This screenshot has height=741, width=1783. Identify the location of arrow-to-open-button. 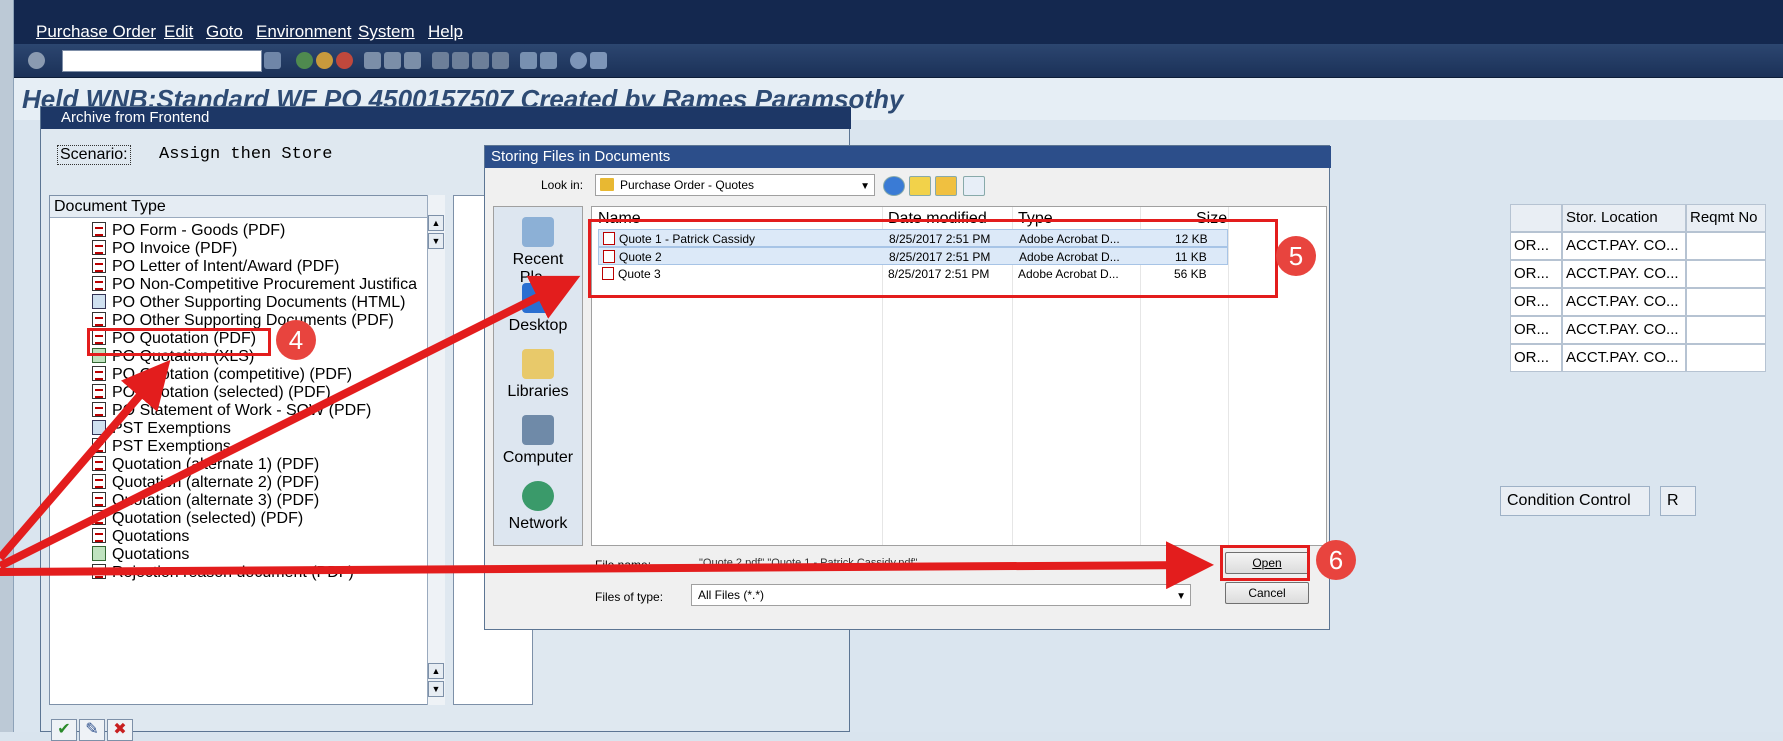
(607, 565).